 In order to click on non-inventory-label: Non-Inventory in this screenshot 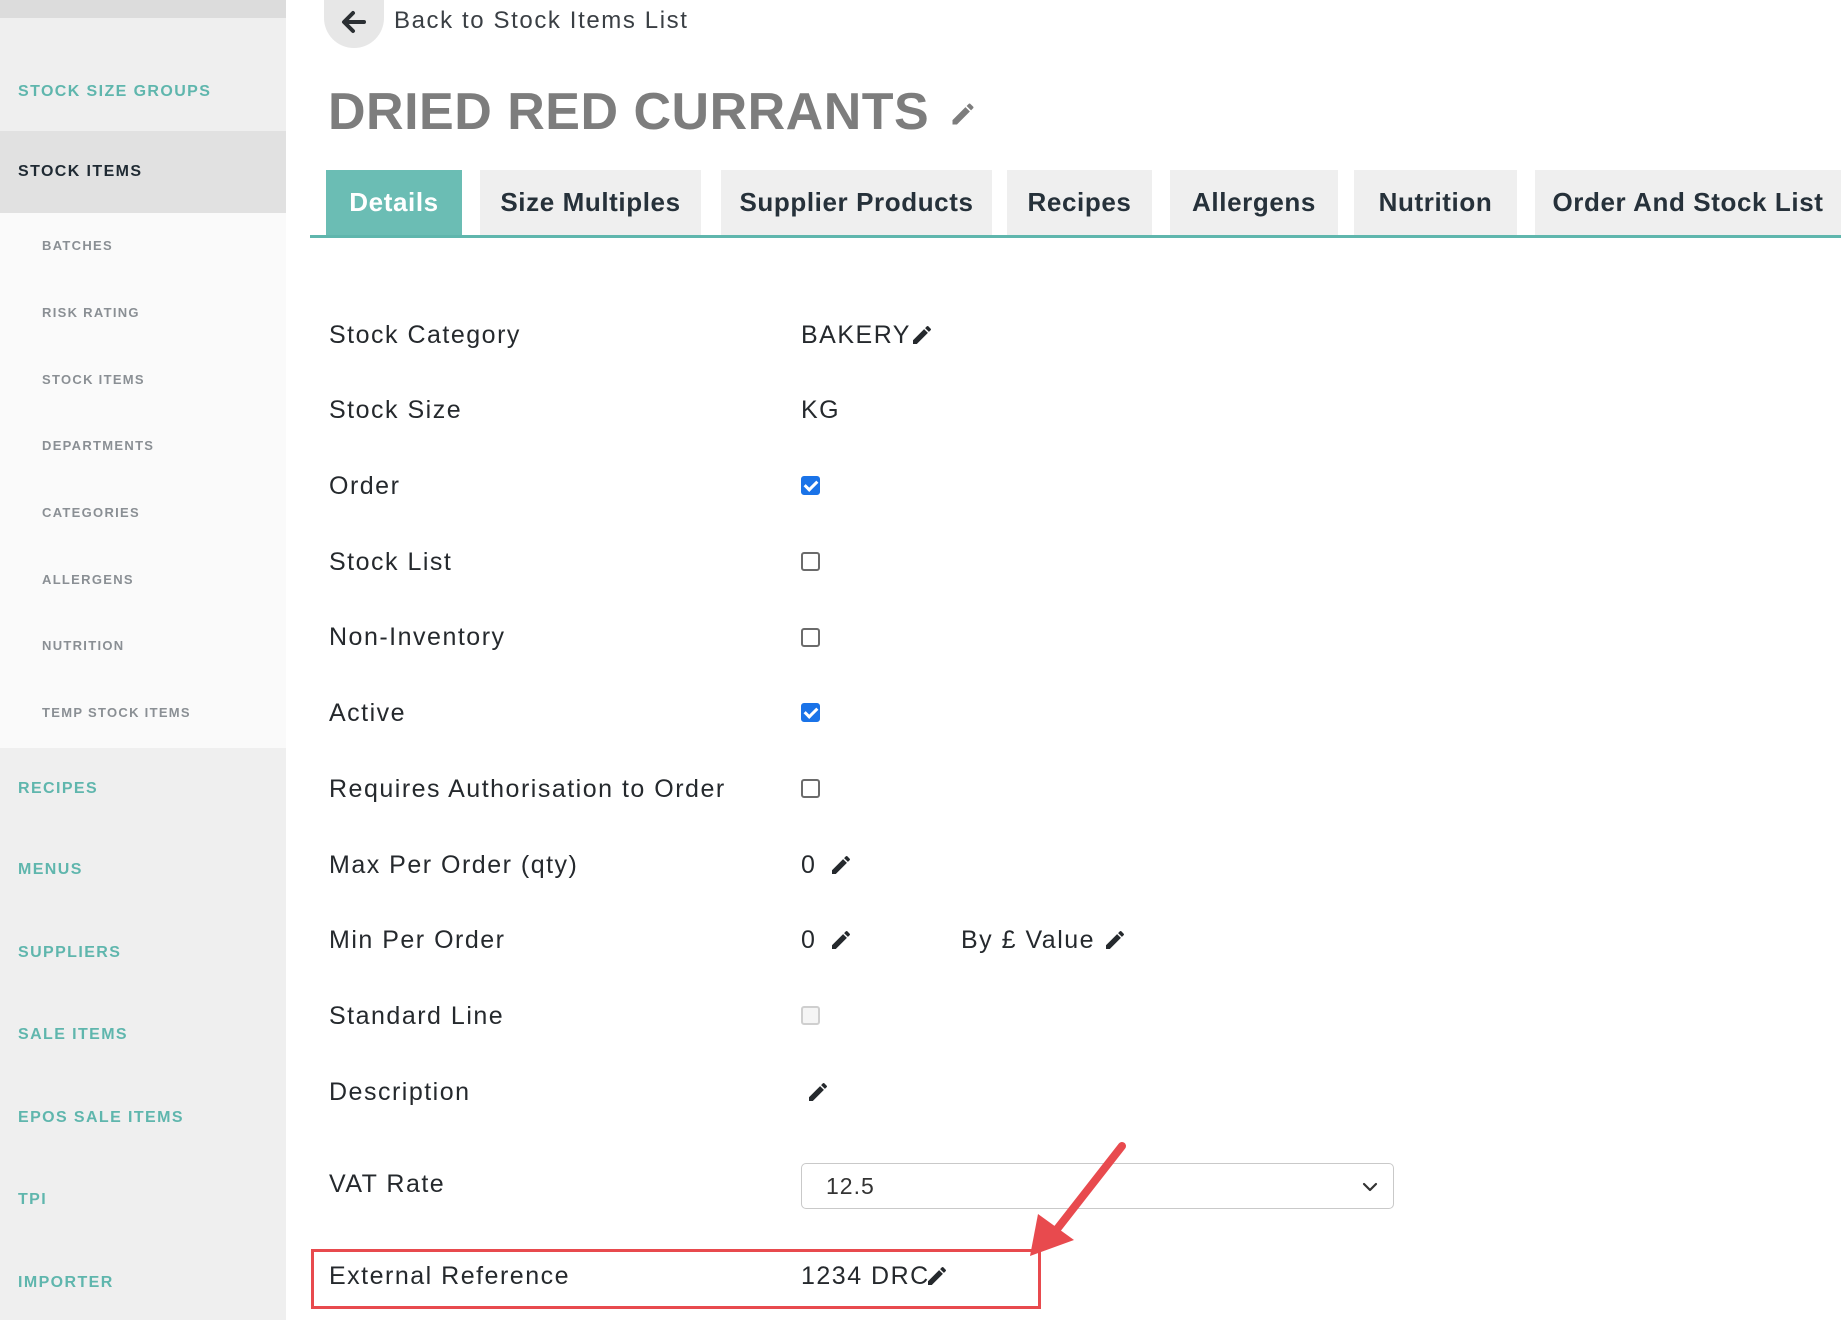, I will do `click(417, 637)`.